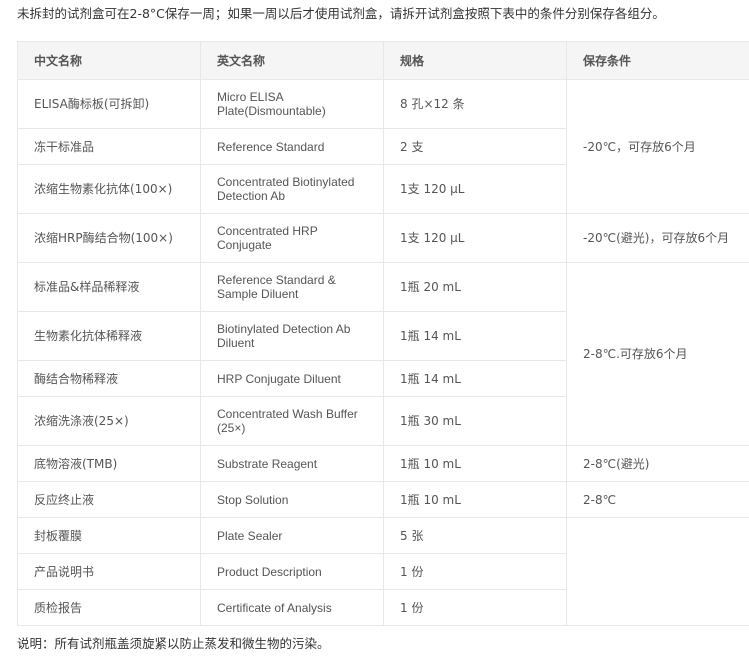 The width and height of the screenshot is (749, 656). I want to click on cell-english-name: Reference Standard & Sample Diluent, so click(292, 287).